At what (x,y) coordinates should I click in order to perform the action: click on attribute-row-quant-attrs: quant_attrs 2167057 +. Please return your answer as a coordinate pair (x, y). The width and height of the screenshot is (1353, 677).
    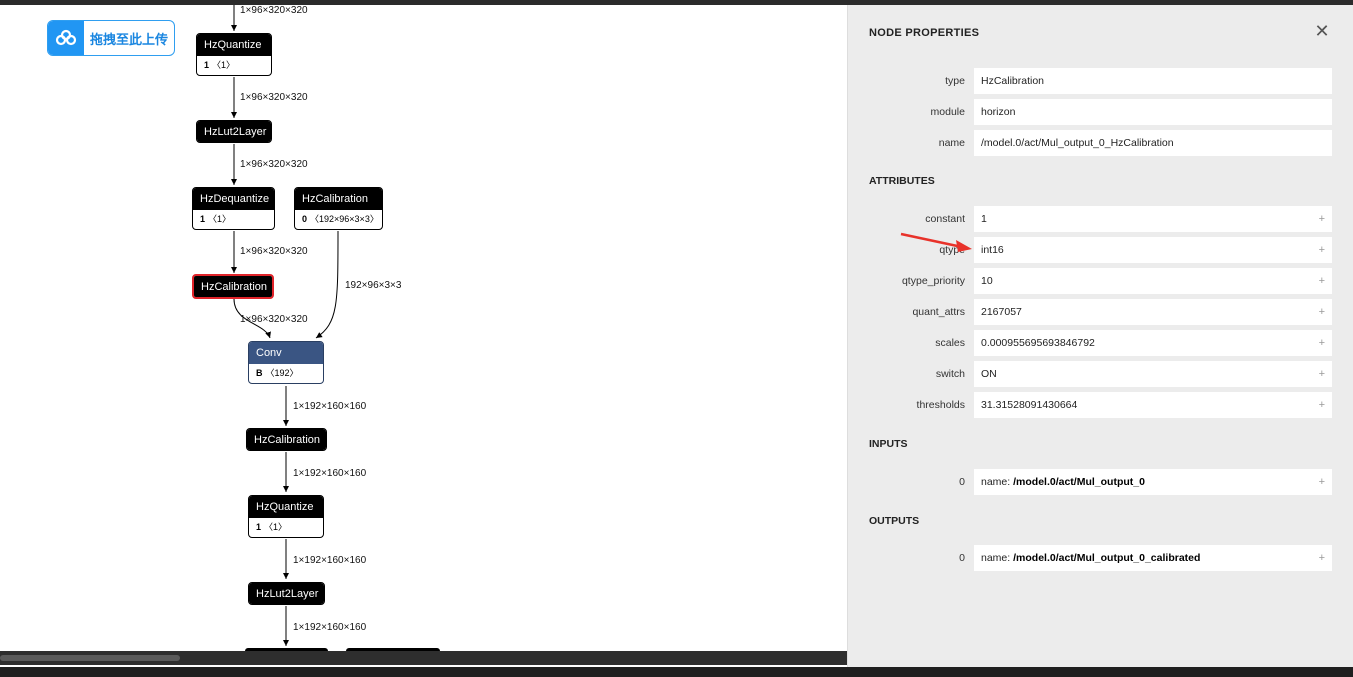
    Looking at the image, I should click on (1100, 312).